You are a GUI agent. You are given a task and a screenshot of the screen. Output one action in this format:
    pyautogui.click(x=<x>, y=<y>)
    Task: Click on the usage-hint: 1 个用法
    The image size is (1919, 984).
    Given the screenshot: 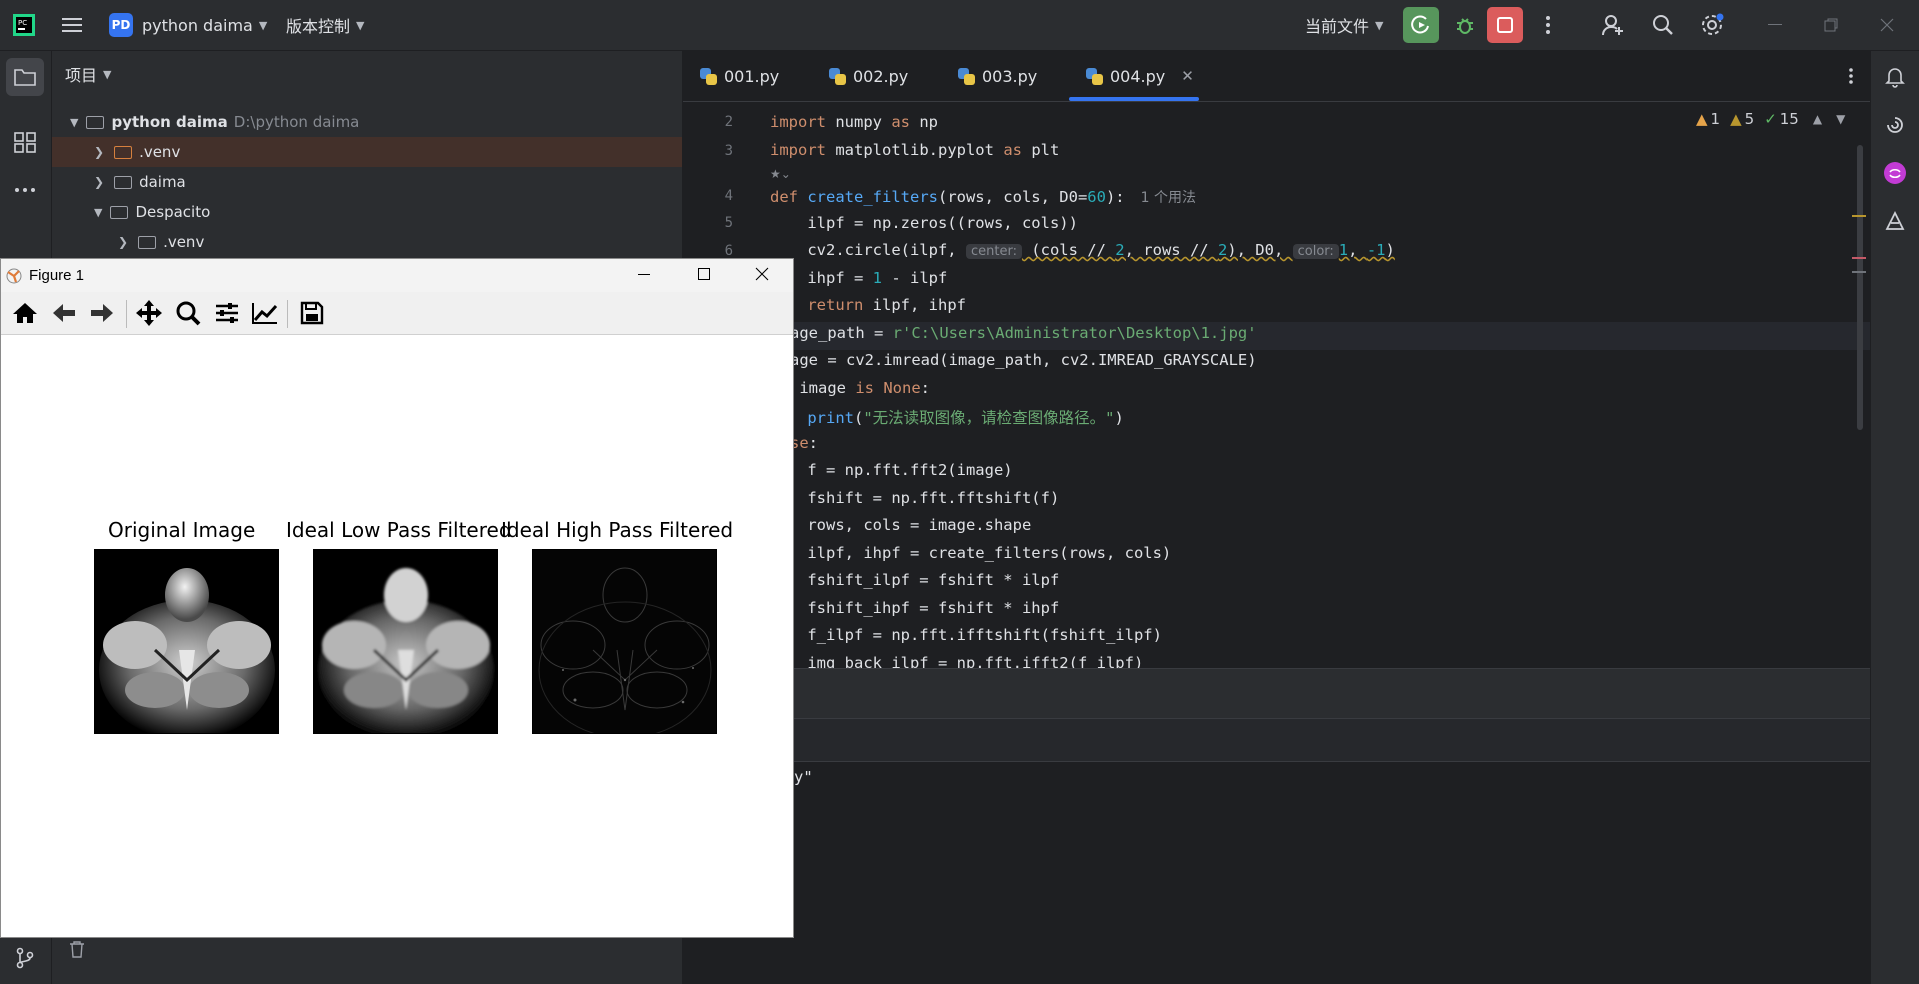 What is the action you would take?
    pyautogui.click(x=1168, y=198)
    